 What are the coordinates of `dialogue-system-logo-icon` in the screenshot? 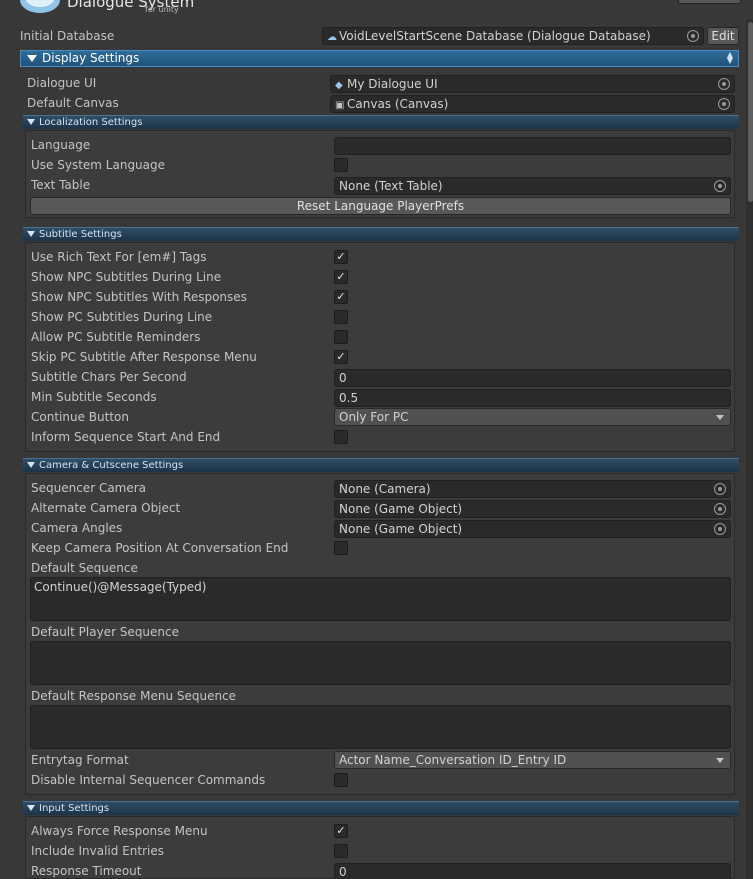 It's located at (40, 6).